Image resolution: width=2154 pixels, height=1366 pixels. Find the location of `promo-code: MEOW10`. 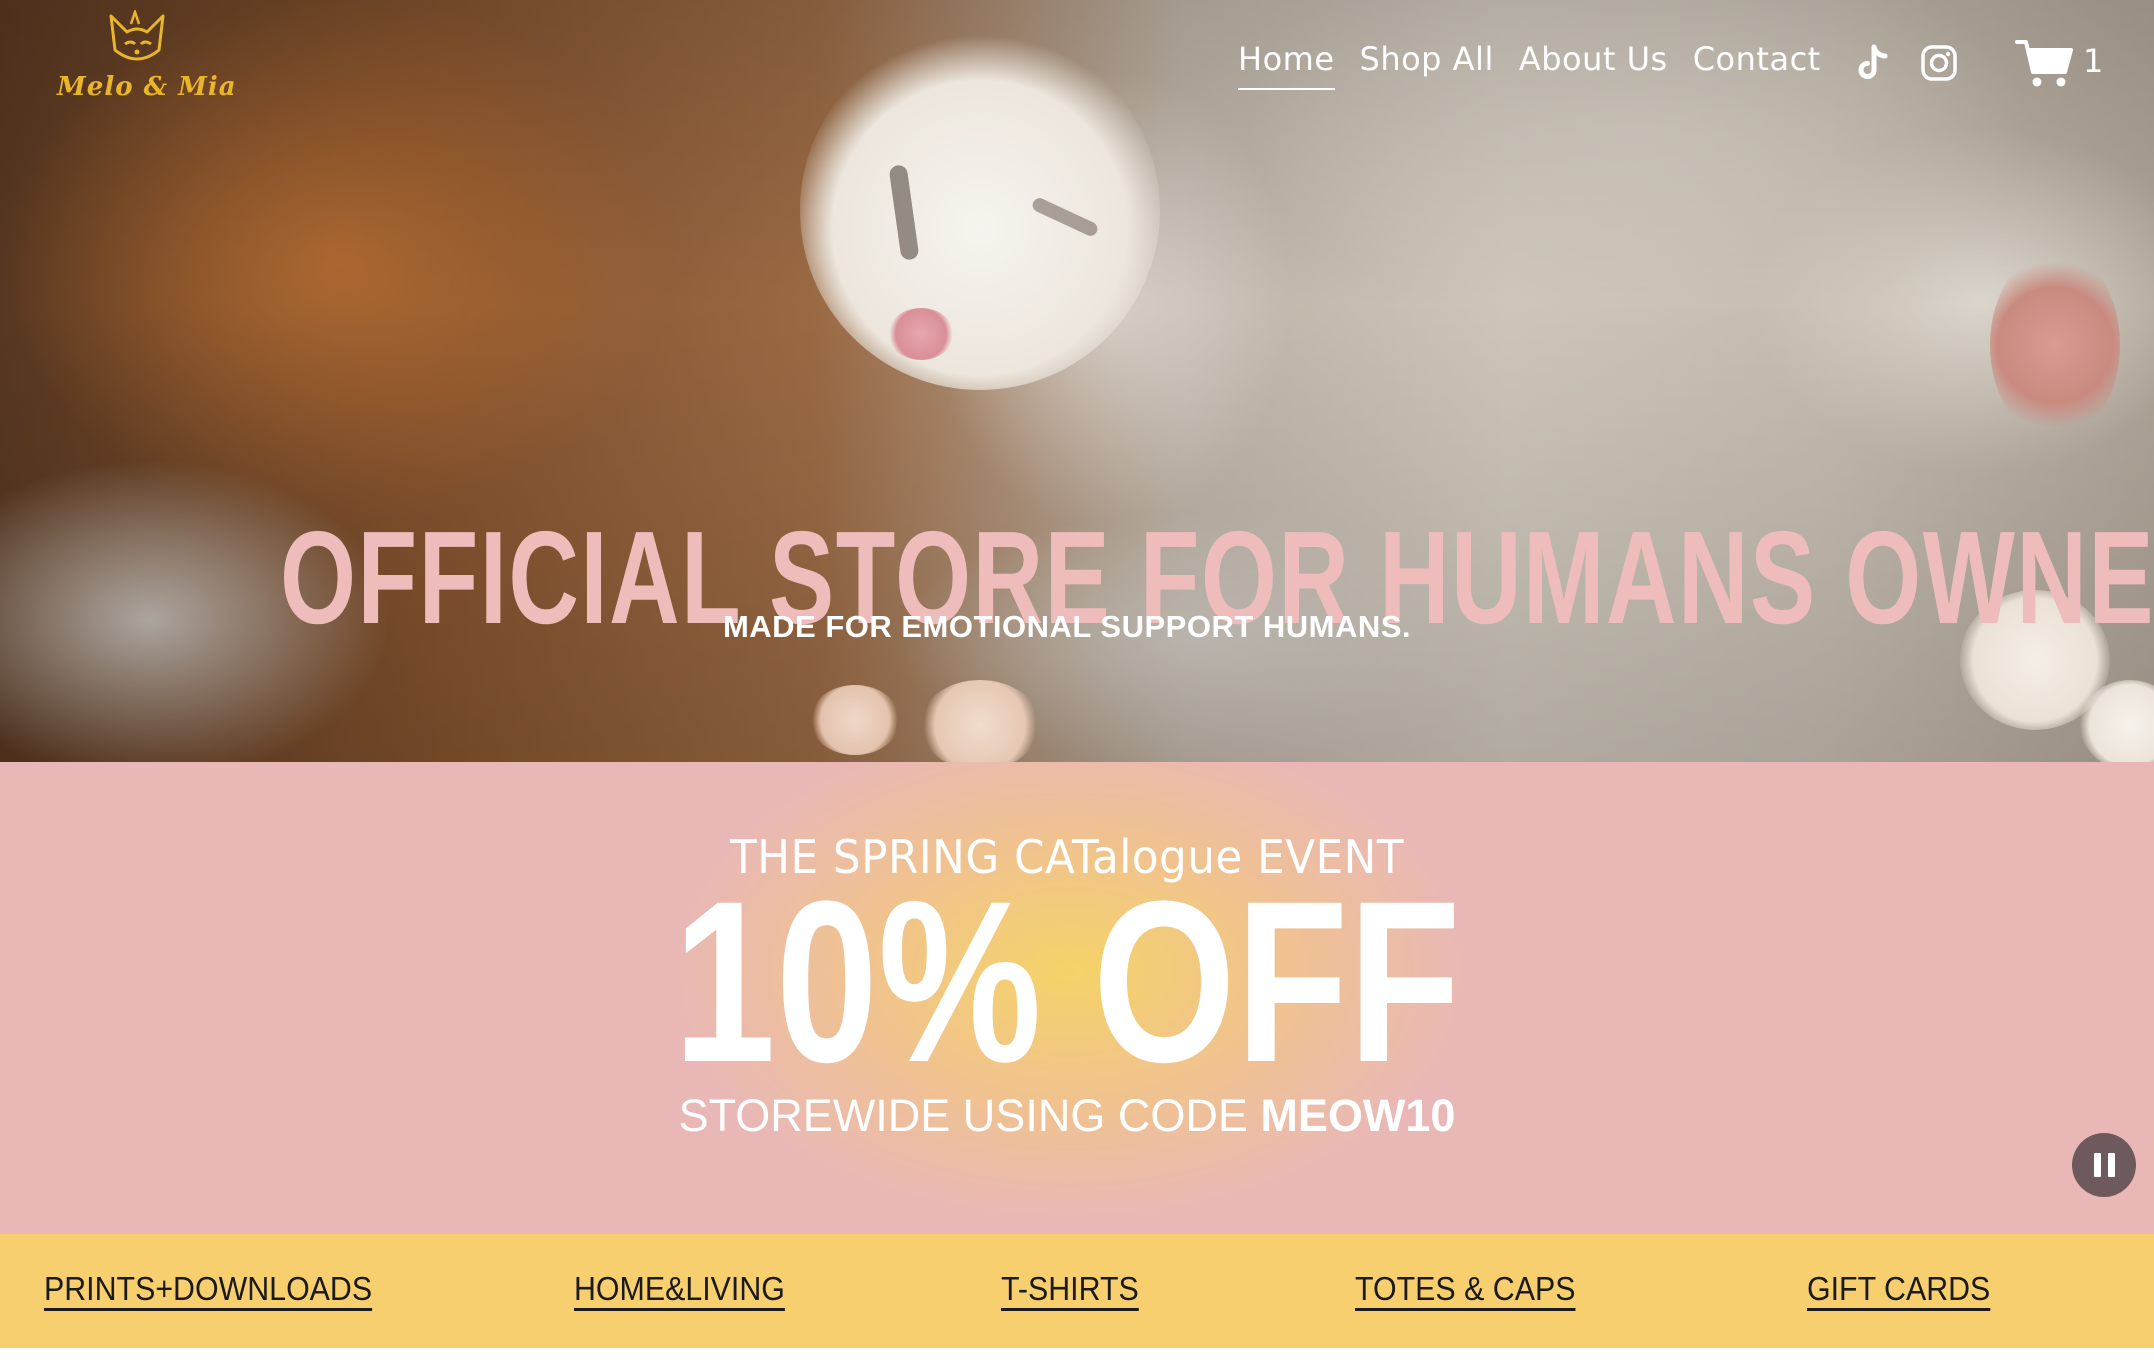

promo-code: MEOW10 is located at coordinates (1358, 1115).